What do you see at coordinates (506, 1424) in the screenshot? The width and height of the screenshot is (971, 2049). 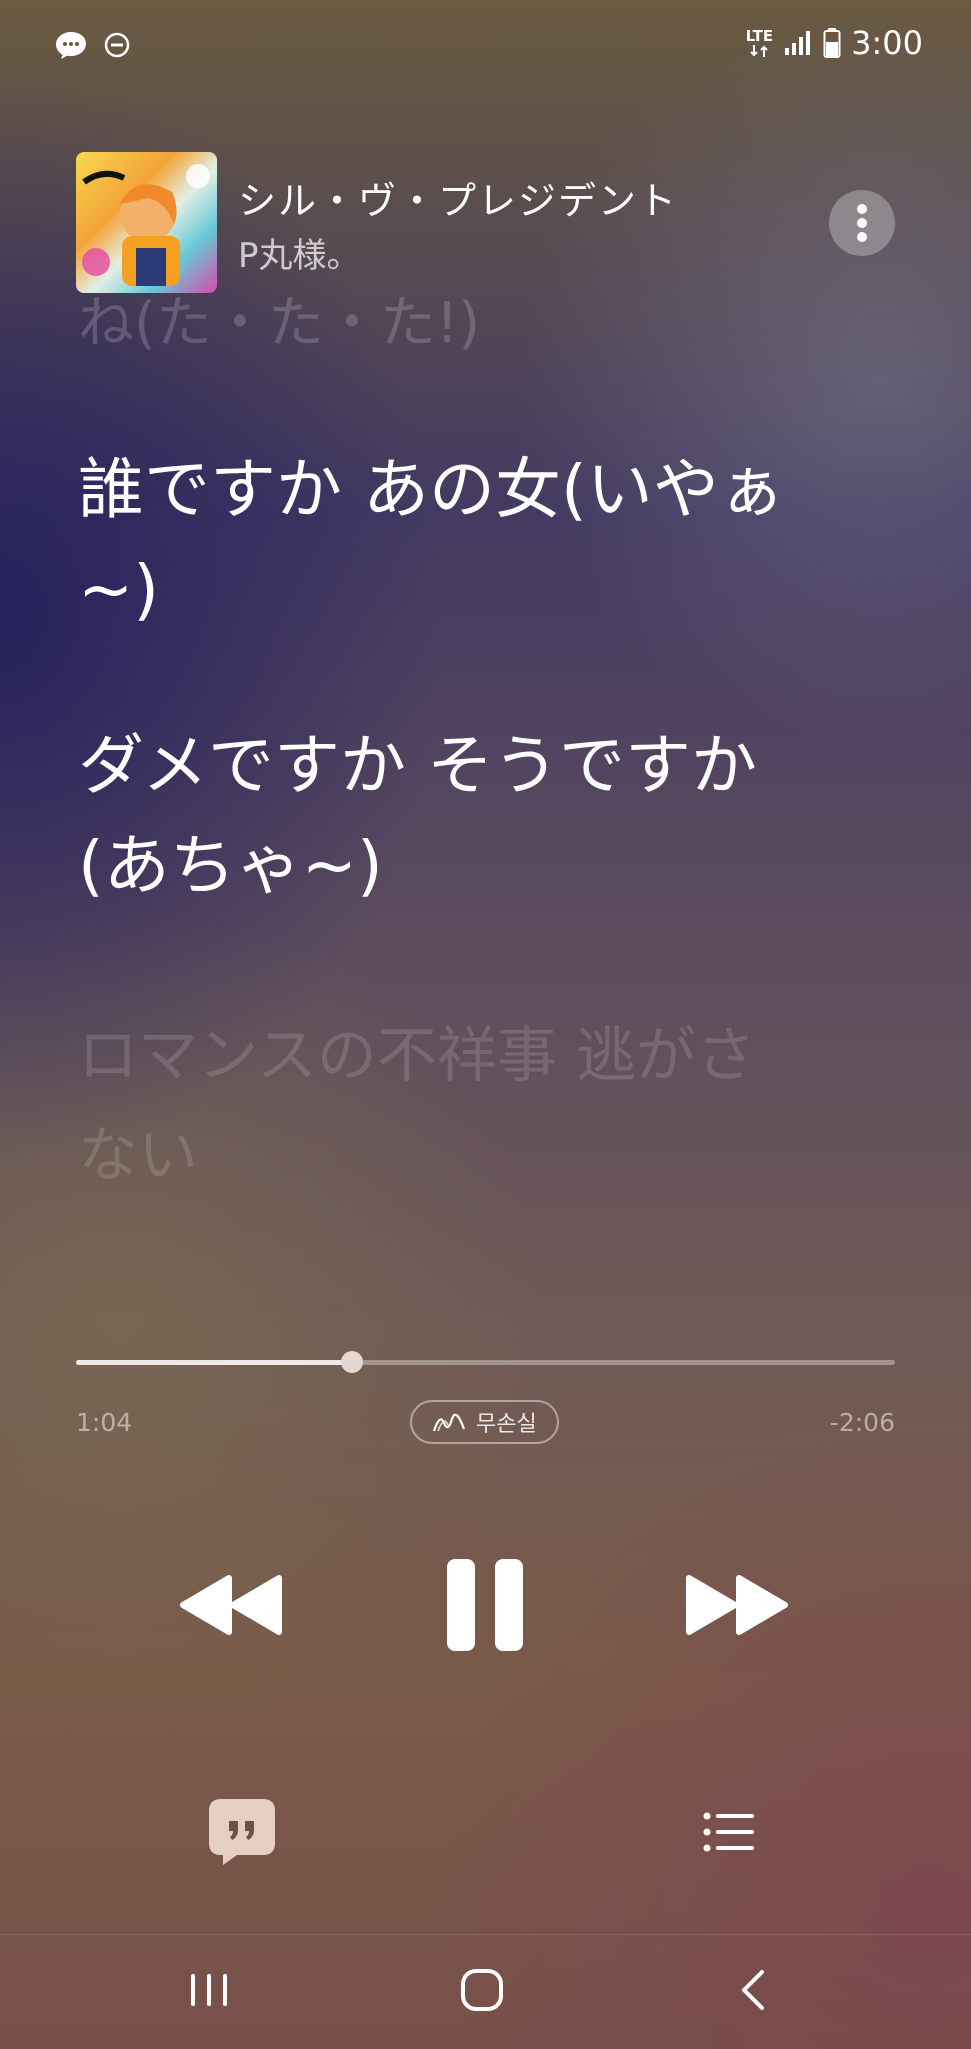 I see `audio-quality-label: 무손실` at bounding box center [506, 1424].